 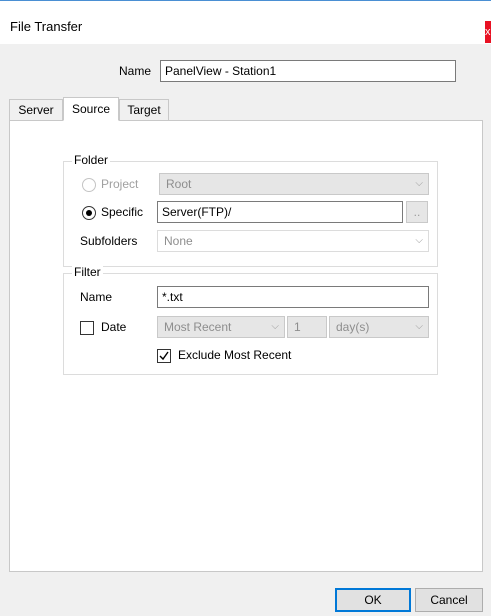 I want to click on title-bar: File Transfer x, so click(x=245, y=22).